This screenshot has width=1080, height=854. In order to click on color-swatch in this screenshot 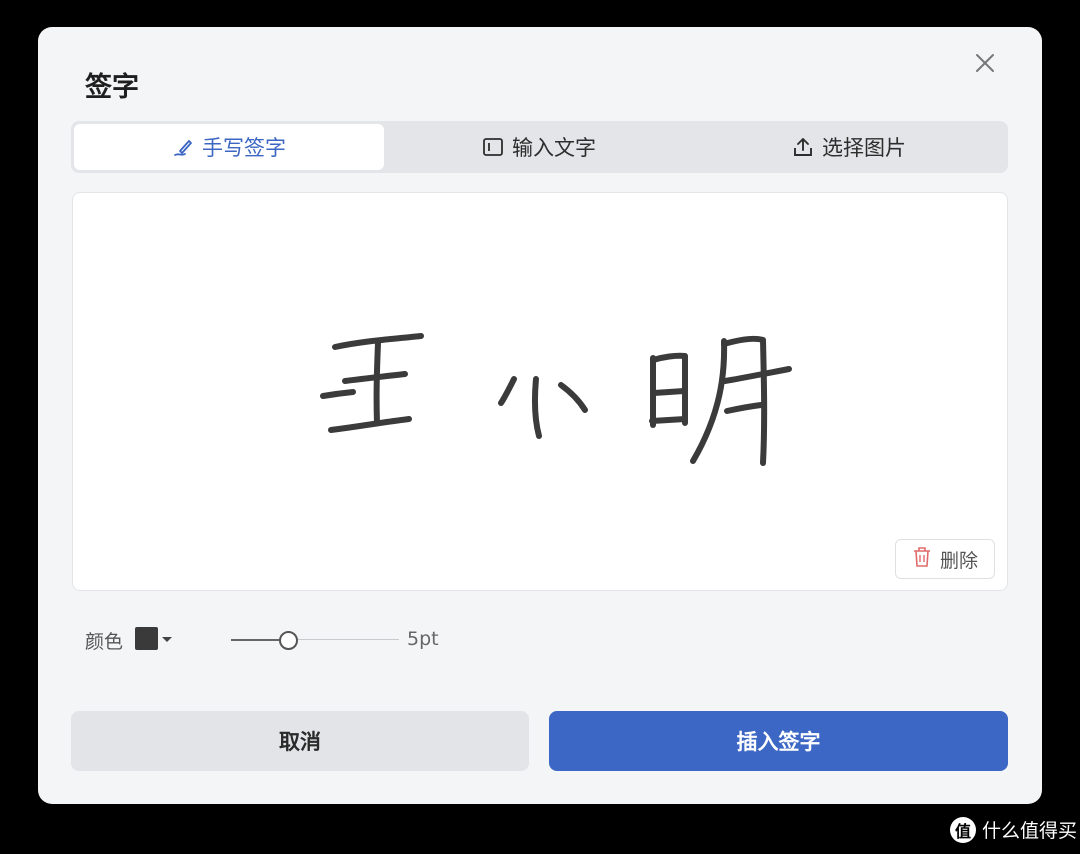, I will do `click(146, 638)`.